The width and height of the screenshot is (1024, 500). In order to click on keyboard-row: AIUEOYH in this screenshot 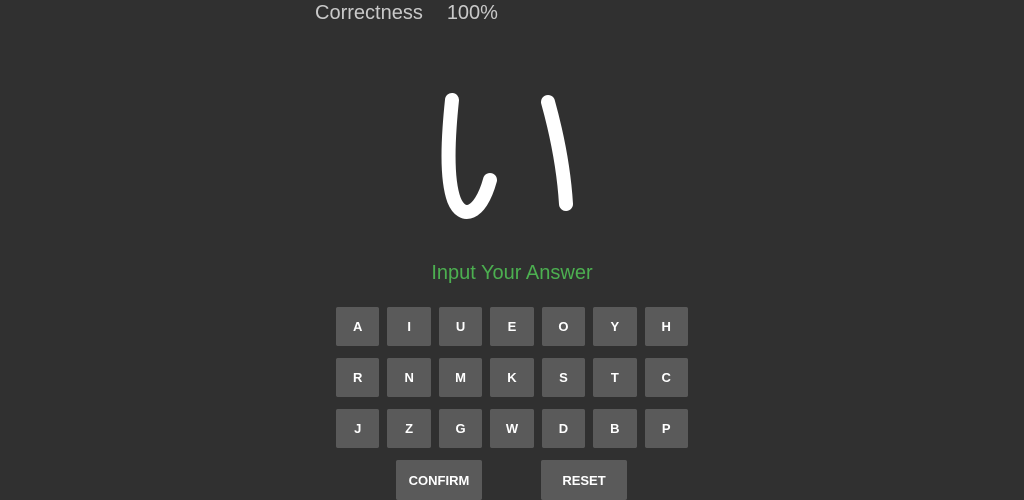, I will do `click(512, 326)`.